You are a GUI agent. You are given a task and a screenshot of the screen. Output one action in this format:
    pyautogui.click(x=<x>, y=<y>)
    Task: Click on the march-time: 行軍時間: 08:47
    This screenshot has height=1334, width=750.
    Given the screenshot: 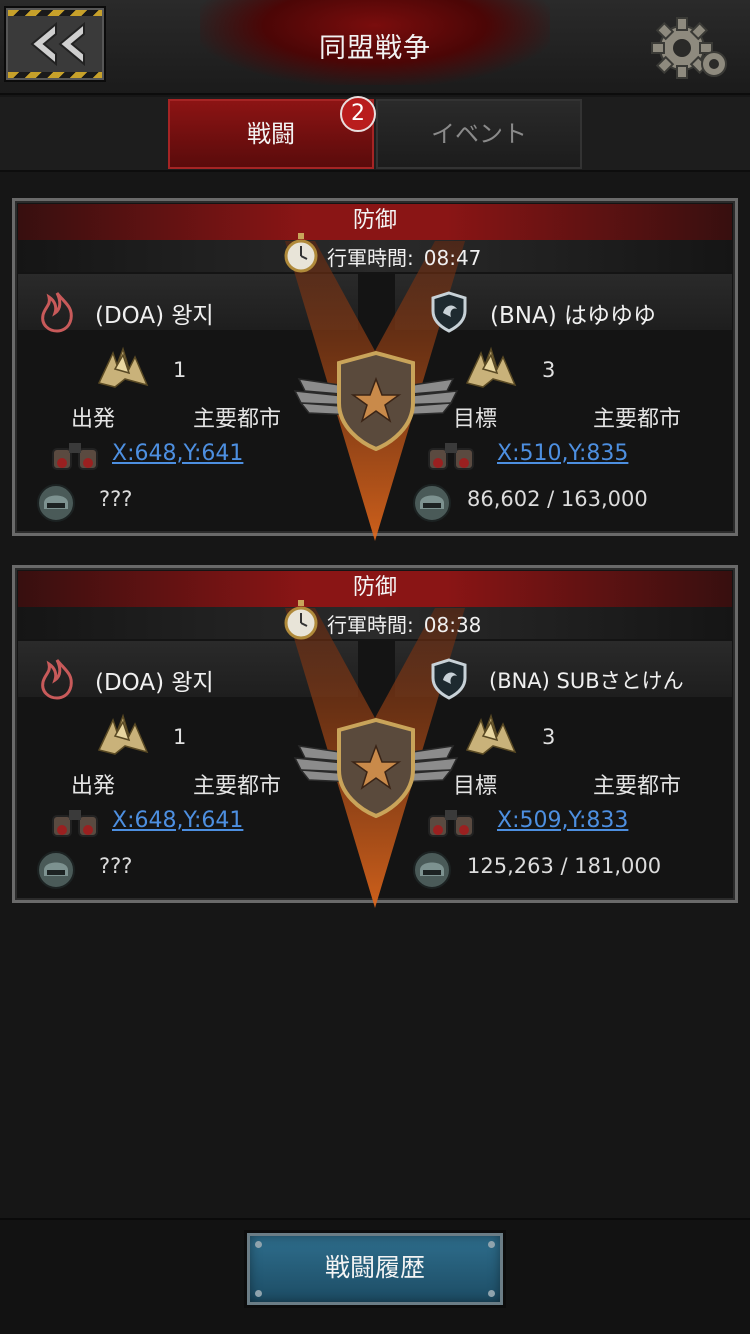 What is the action you would take?
    pyautogui.click(x=404, y=256)
    